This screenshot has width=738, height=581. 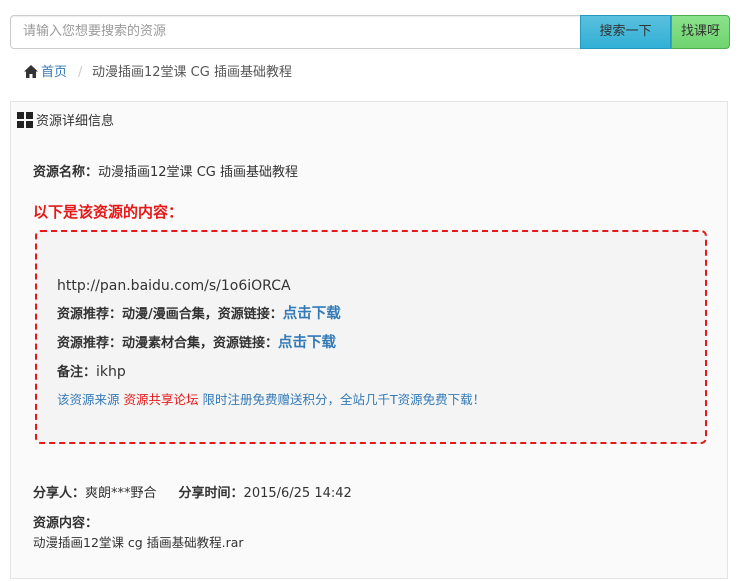 What do you see at coordinates (370, 73) in the screenshot?
I see `breadcrumb: 首页 / 动漫插画12堂课 CG 插画基础教程` at bounding box center [370, 73].